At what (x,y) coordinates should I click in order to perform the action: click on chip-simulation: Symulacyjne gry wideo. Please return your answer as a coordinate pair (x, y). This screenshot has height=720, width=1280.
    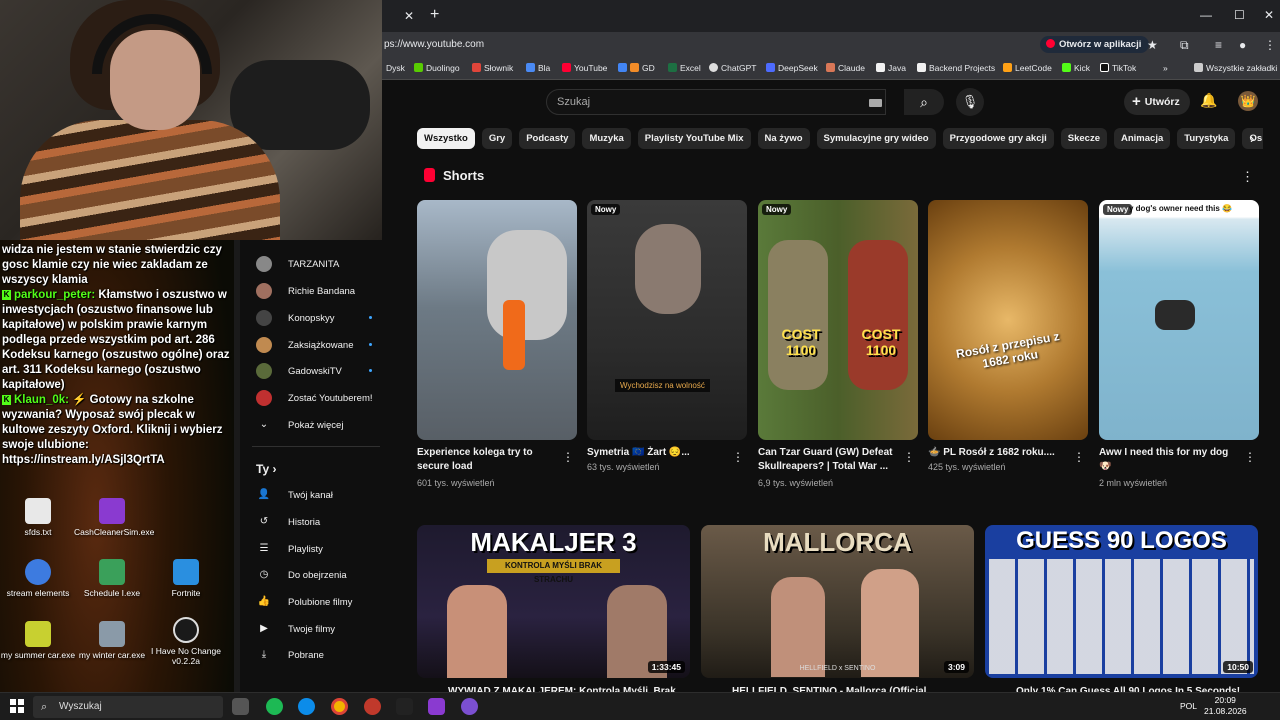
    Looking at the image, I should click on (876, 138).